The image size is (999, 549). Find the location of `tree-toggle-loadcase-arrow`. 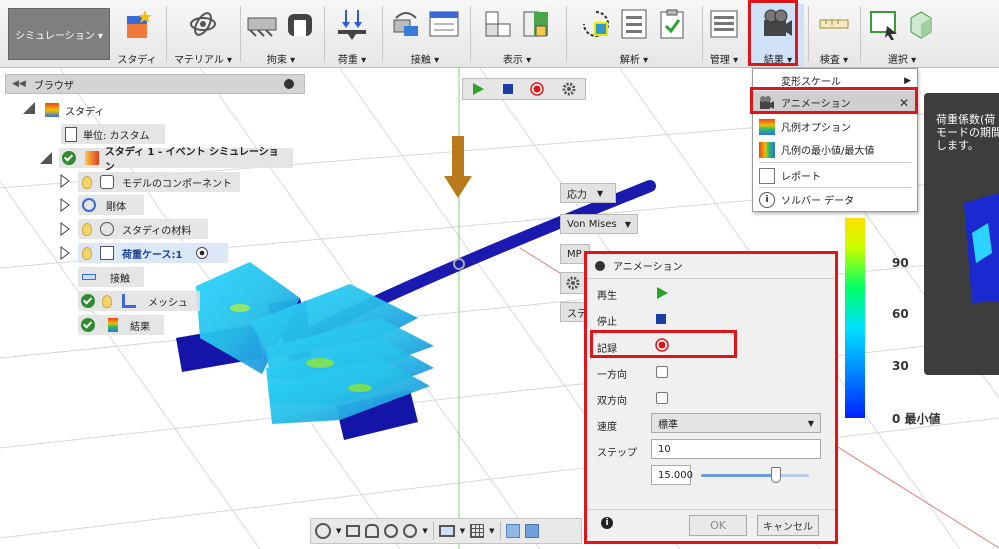

tree-toggle-loadcase-arrow is located at coordinates (65, 253).